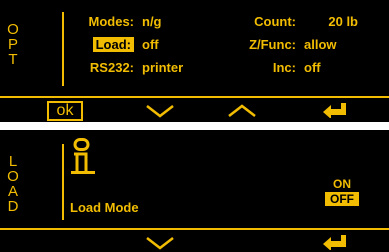  What do you see at coordinates (194, 229) in the screenshot?
I see `load-softkey-divider` at bounding box center [194, 229].